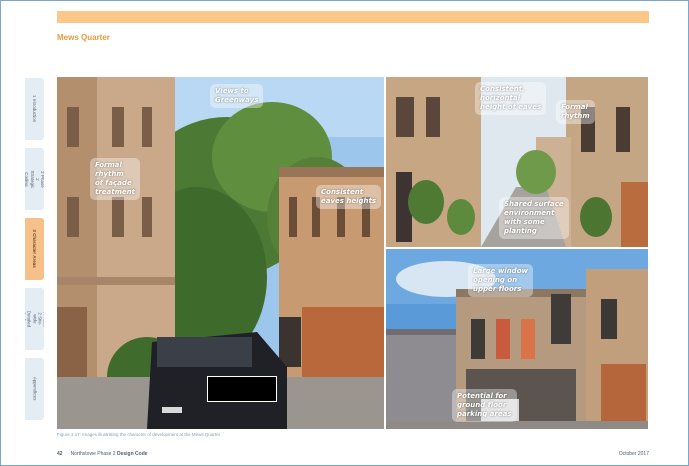  What do you see at coordinates (633, 454) in the screenshot?
I see `footer-date: October 2017` at bounding box center [633, 454].